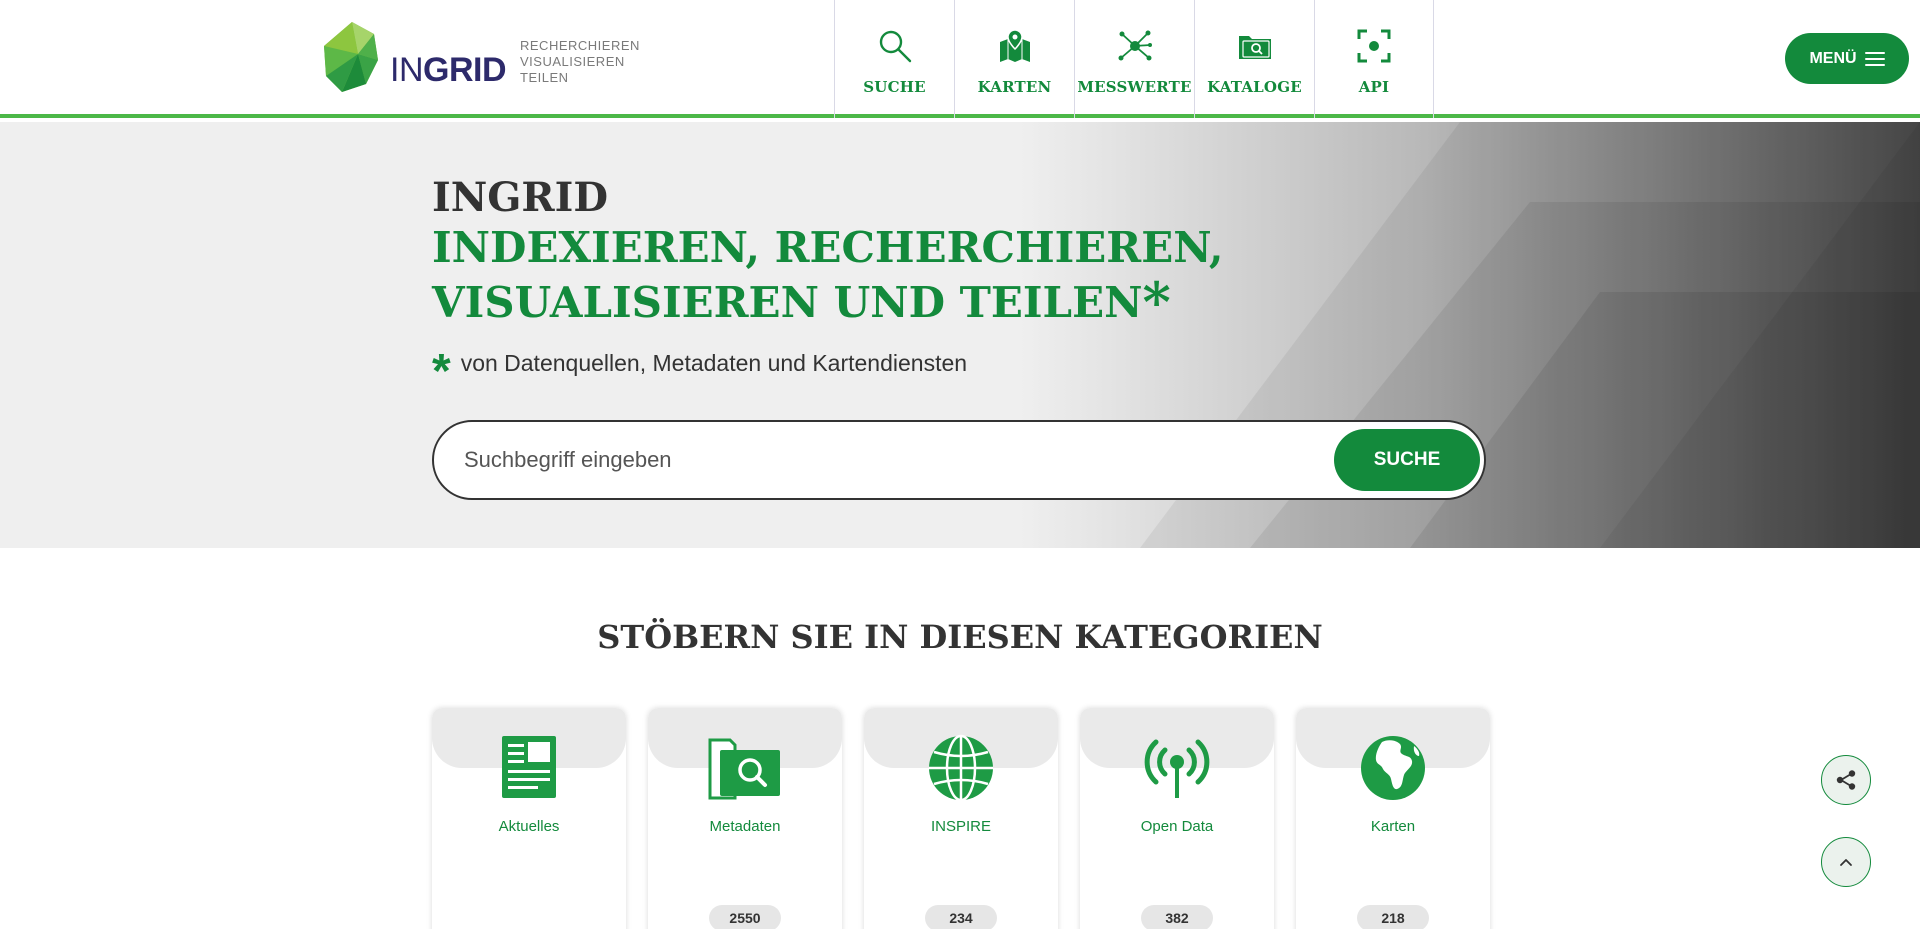  Describe the element at coordinates (961, 917) in the screenshot. I see `card-count-badge: 234` at that location.